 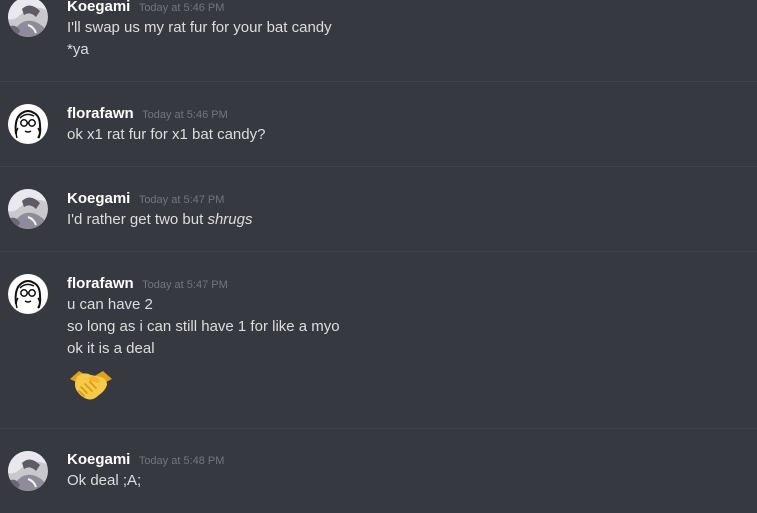 I want to click on message-text: I'd rather get two but shrugs, so click(x=159, y=220).